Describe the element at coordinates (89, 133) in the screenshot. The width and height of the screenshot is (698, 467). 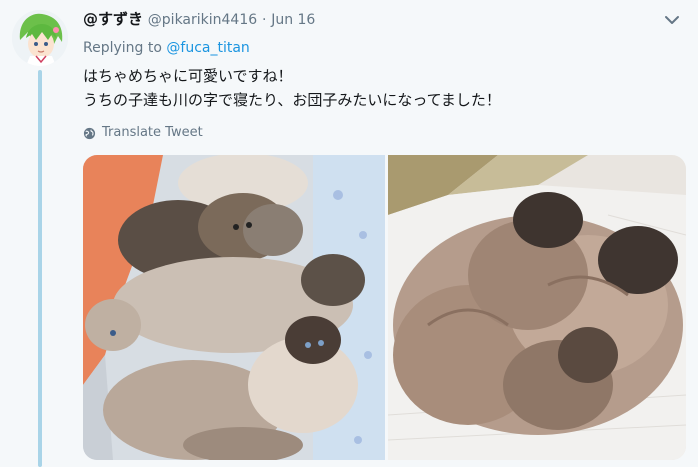
I see `globe-icon` at that location.